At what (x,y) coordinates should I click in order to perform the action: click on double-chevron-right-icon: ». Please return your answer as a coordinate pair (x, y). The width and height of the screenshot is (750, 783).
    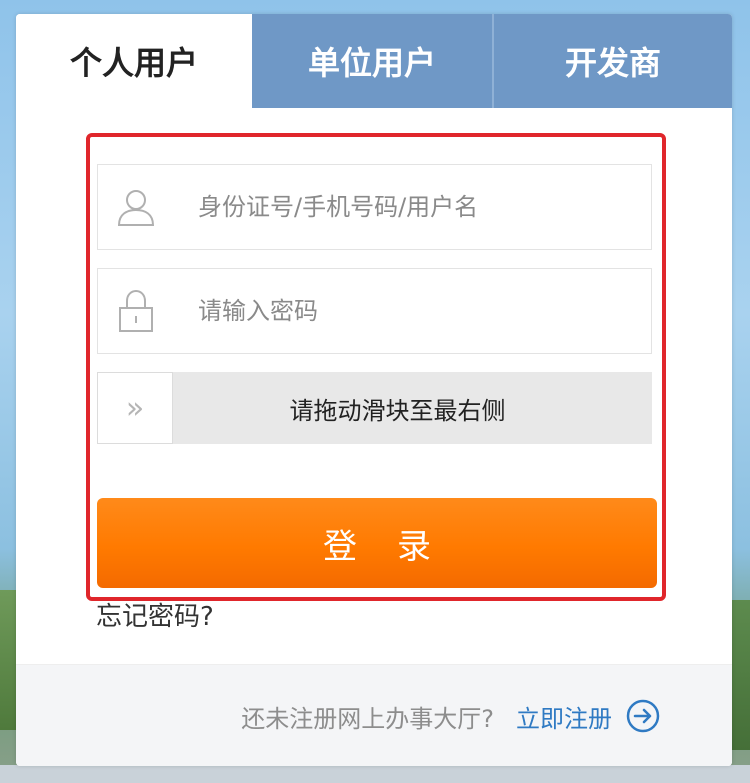
    Looking at the image, I should click on (135, 408).